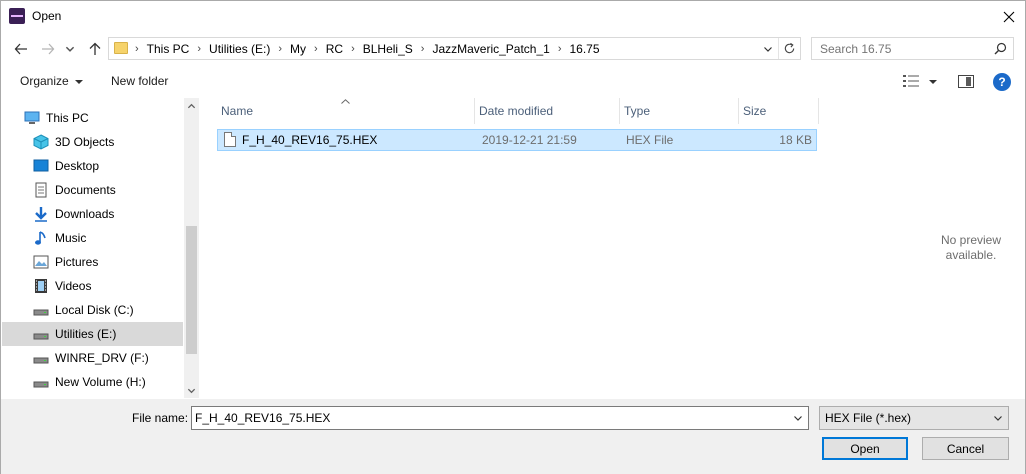 Image resolution: width=1026 pixels, height=474 pixels. I want to click on nav-item-new-volume-h: New Volume (H:), so click(92, 382).